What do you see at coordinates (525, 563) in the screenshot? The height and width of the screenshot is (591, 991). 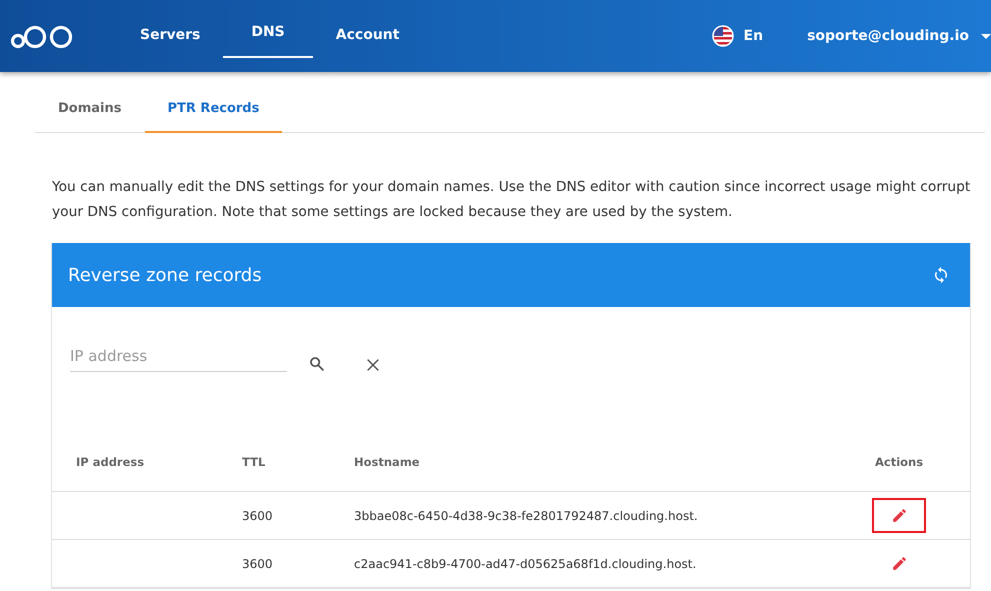 I see `table-cell: c2aac941-c8b9-4700-ad47-d05625a68f1d.clouding.host.` at bounding box center [525, 563].